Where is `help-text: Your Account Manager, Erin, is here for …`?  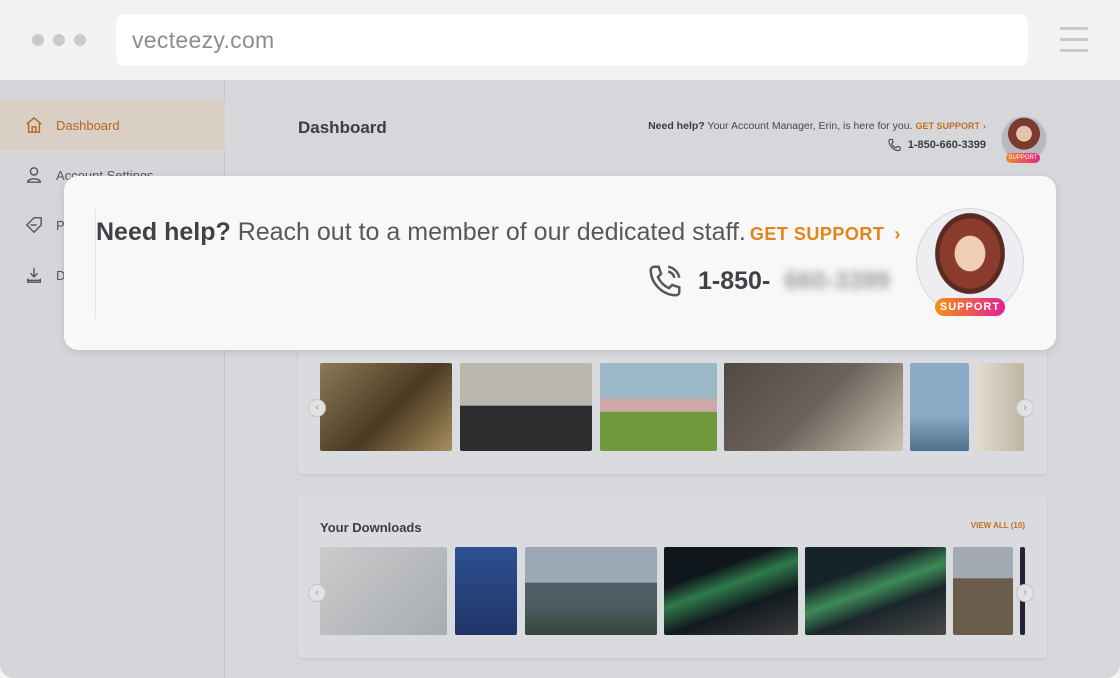 help-text: Your Account Manager, Erin, is here for … is located at coordinates (808, 126).